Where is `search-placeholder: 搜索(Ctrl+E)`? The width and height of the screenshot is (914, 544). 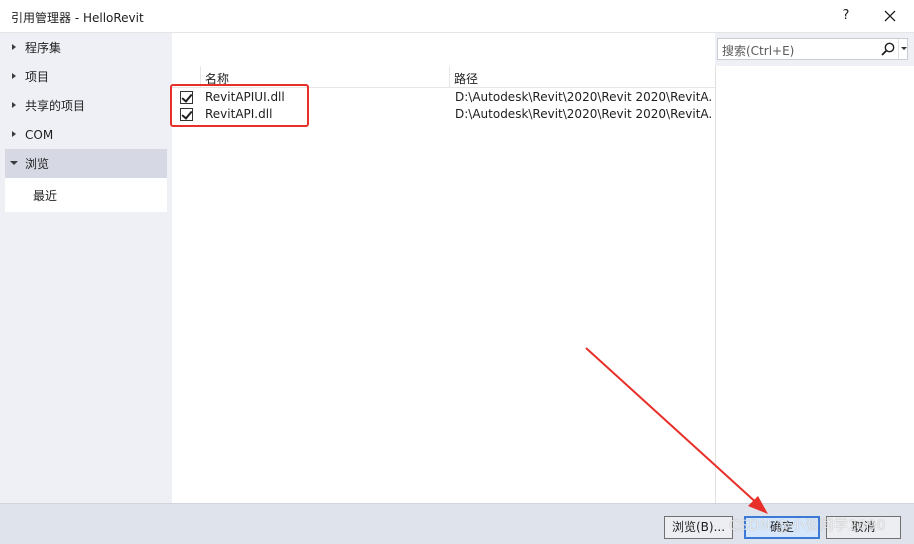
search-placeholder: 搜索(Ctrl+E) is located at coordinates (758, 51).